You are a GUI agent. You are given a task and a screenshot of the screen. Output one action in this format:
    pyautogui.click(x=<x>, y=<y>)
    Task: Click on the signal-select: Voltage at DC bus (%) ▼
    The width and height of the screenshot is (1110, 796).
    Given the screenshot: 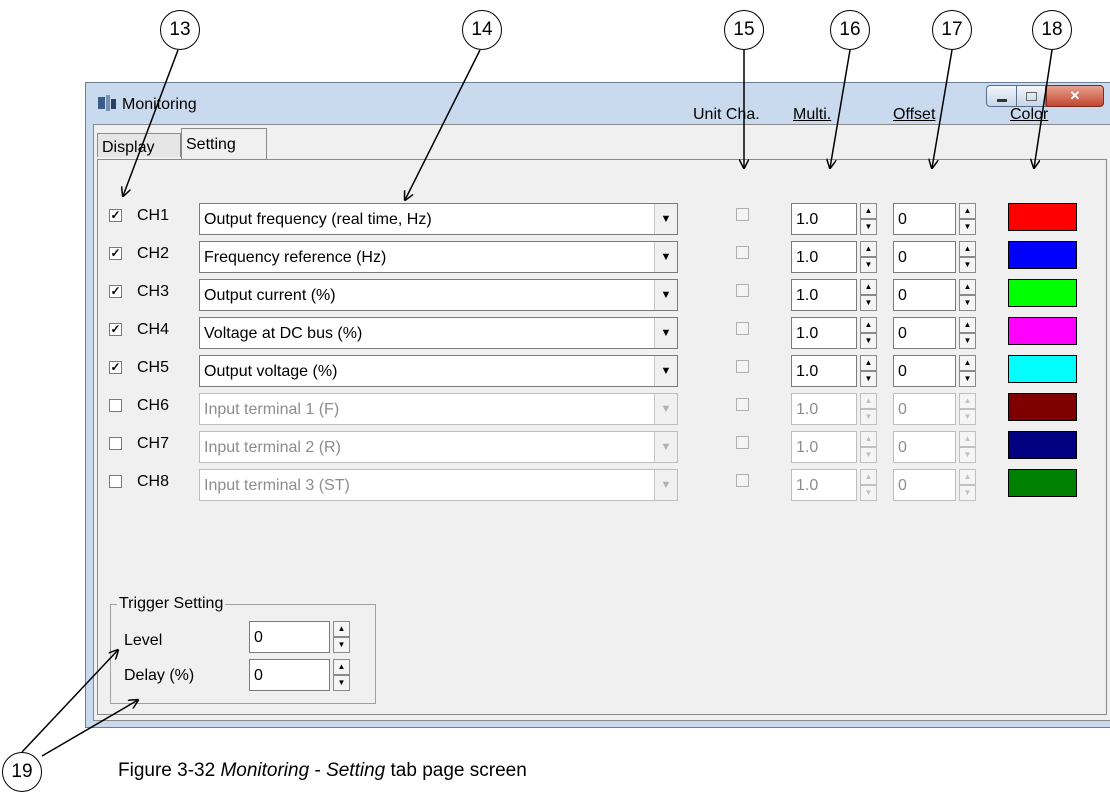 What is the action you would take?
    pyautogui.click(x=438, y=333)
    